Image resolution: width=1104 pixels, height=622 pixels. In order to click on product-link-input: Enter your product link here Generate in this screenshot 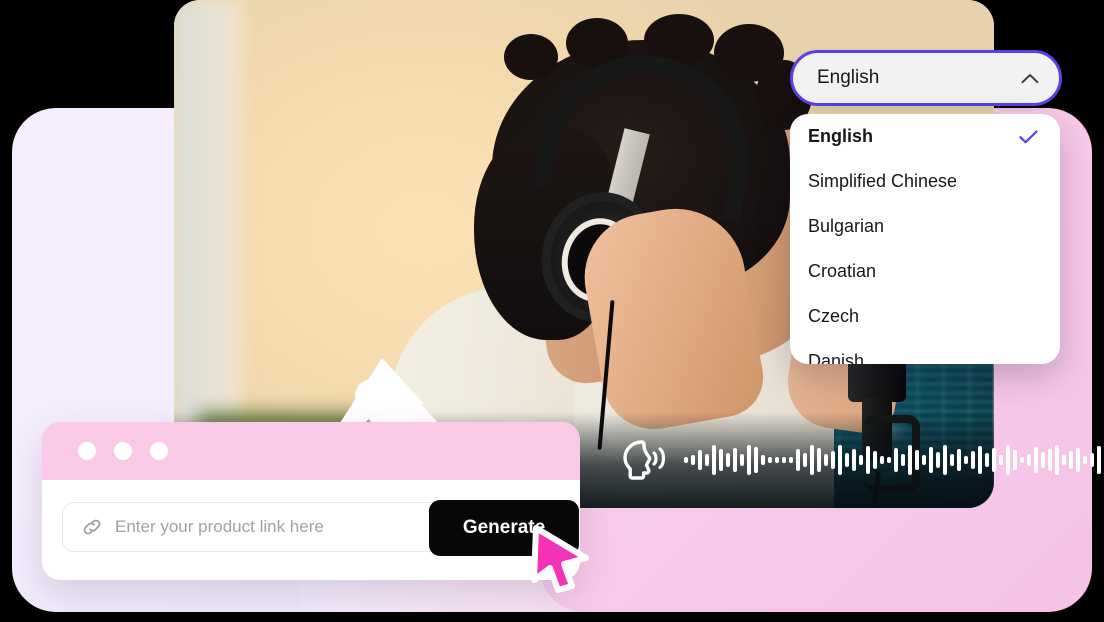, I will do `click(320, 528)`.